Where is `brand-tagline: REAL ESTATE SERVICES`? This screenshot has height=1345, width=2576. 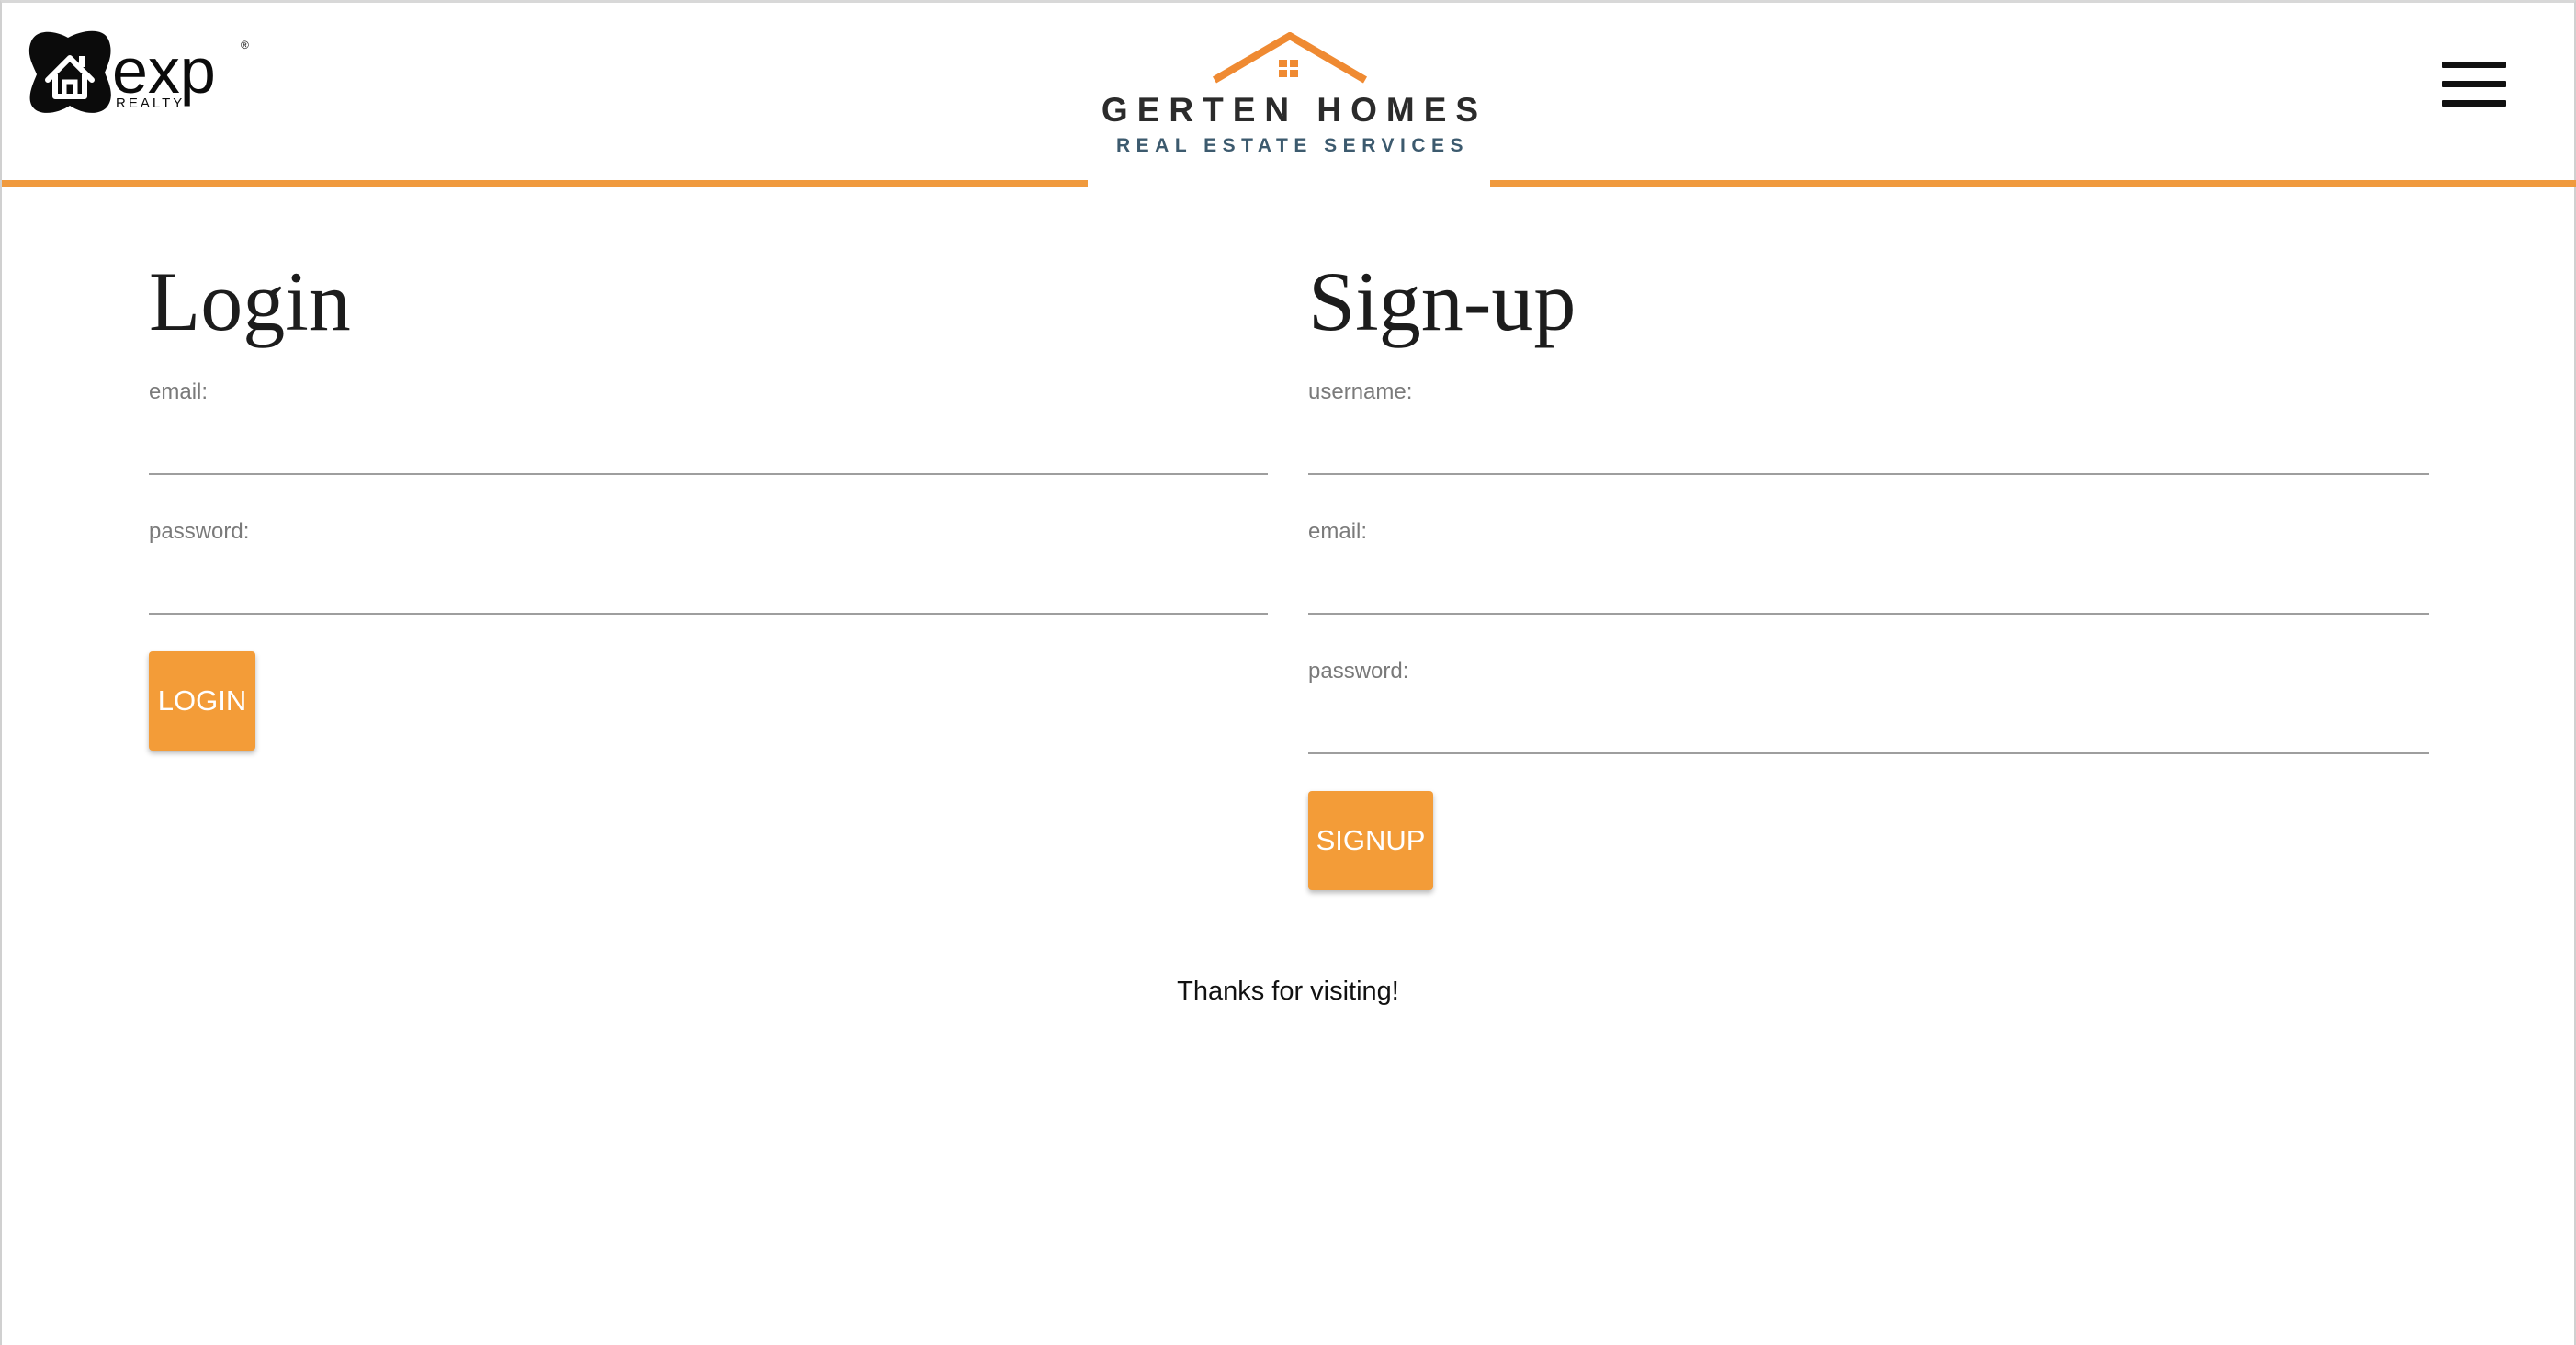
brand-tagline: REAL ESTATE SERVICES is located at coordinates (1292, 145).